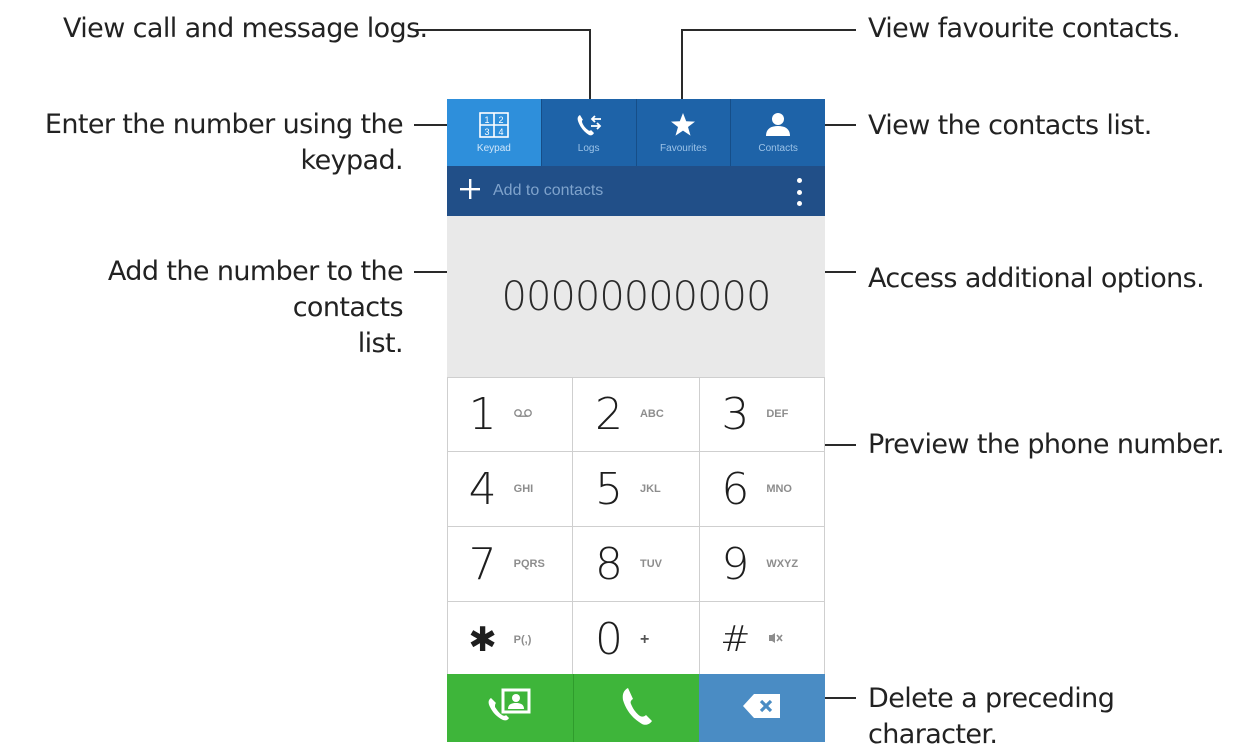 The image size is (1237, 753). I want to click on more-options-icon, so click(799, 192).